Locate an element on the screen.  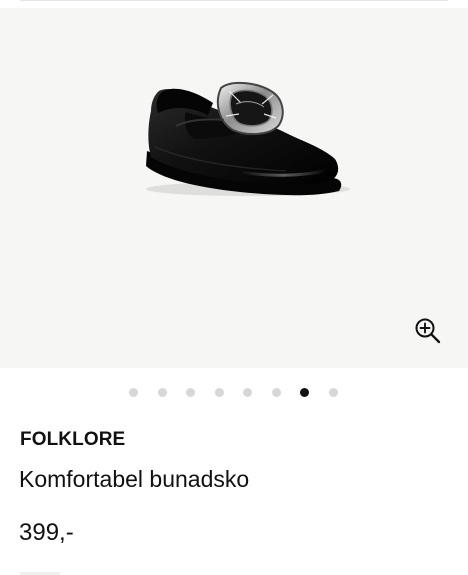
product-price: 399,- is located at coordinates (46, 532).